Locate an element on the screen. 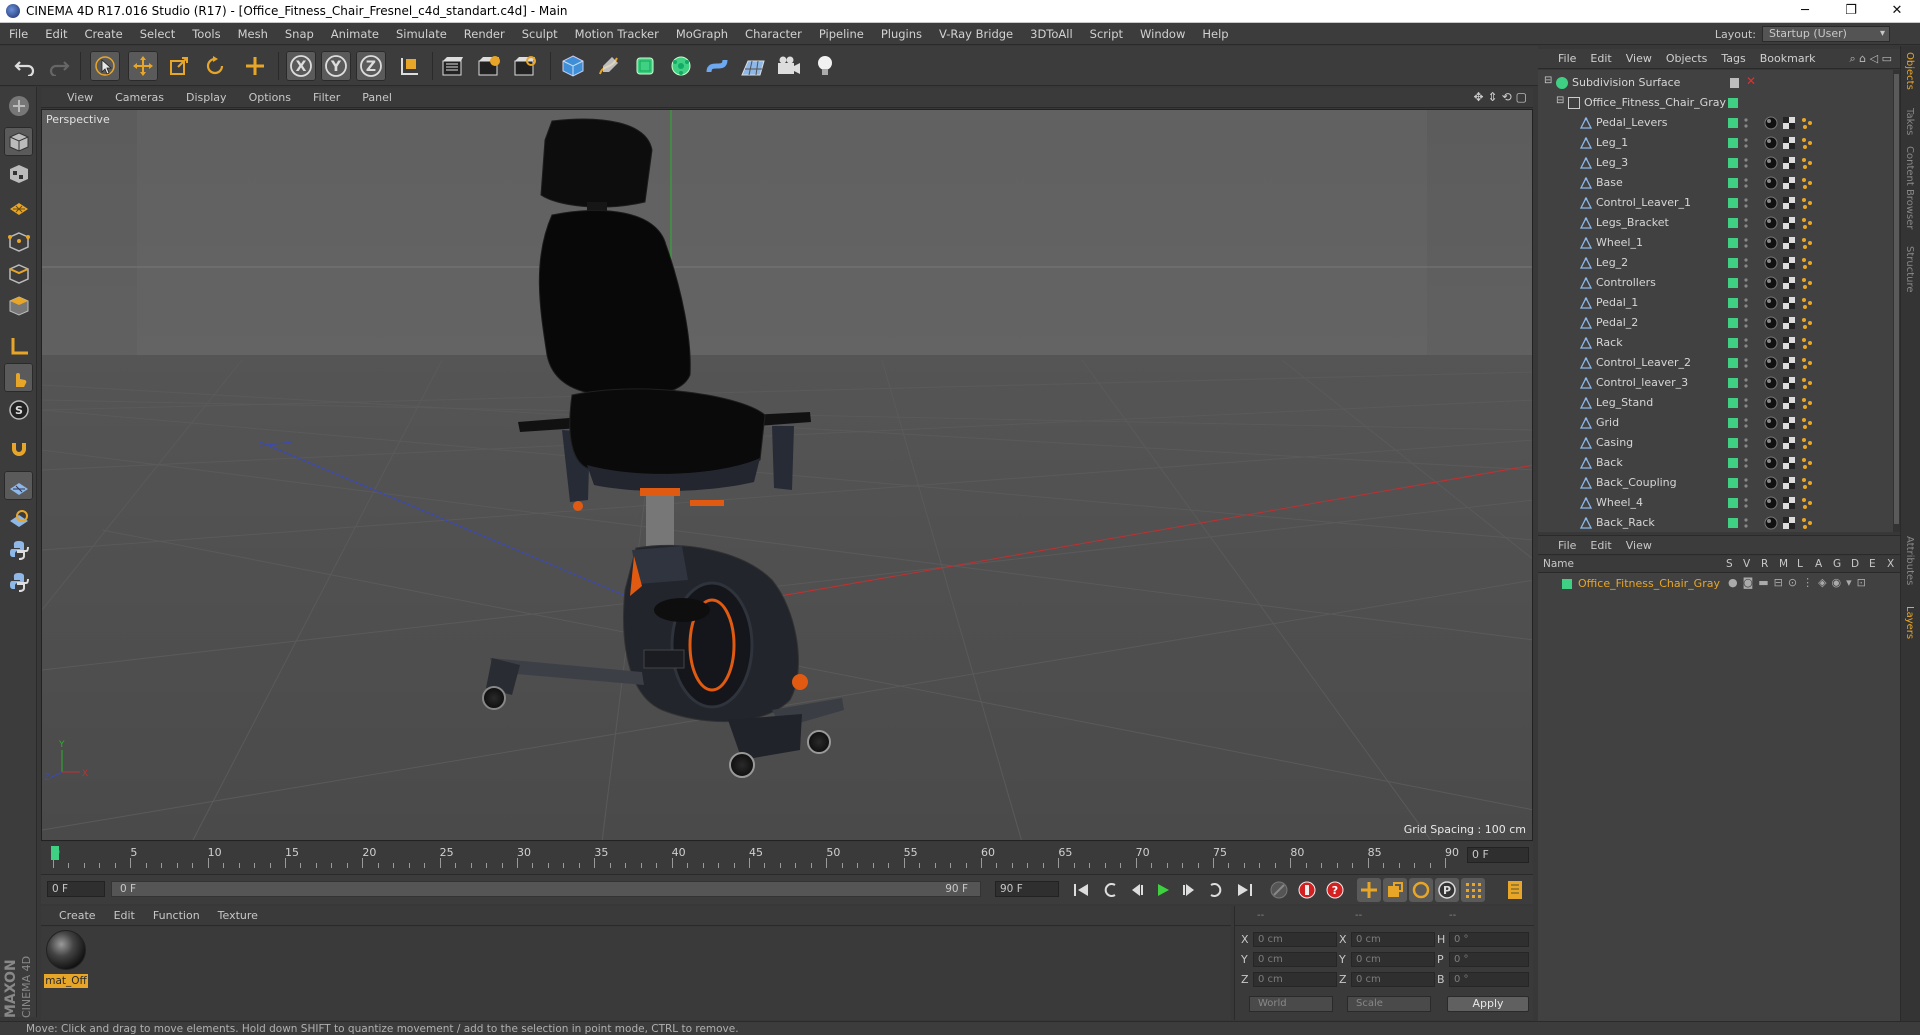  texture-mode-icon is located at coordinates (18, 173).